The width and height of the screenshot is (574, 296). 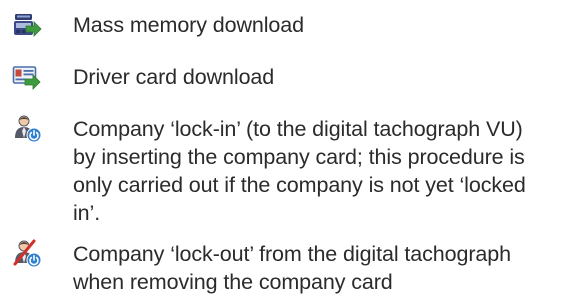 I want to click on legend-text: Driver card download, so click(x=320, y=77).